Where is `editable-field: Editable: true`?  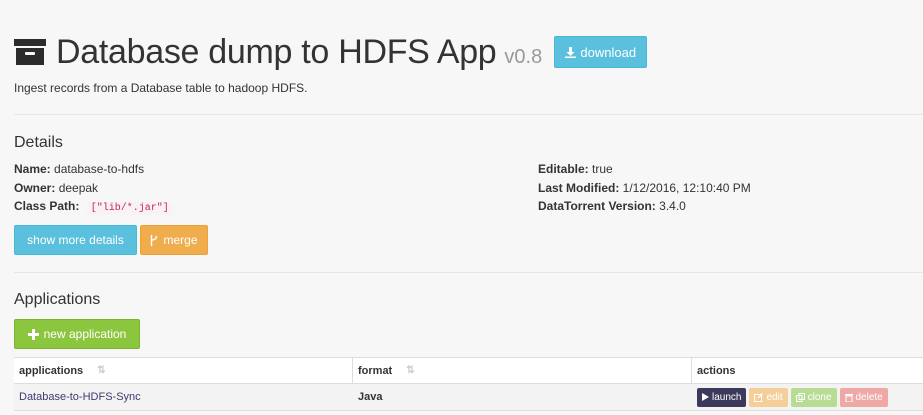
editable-field: Editable: true is located at coordinates (575, 169).